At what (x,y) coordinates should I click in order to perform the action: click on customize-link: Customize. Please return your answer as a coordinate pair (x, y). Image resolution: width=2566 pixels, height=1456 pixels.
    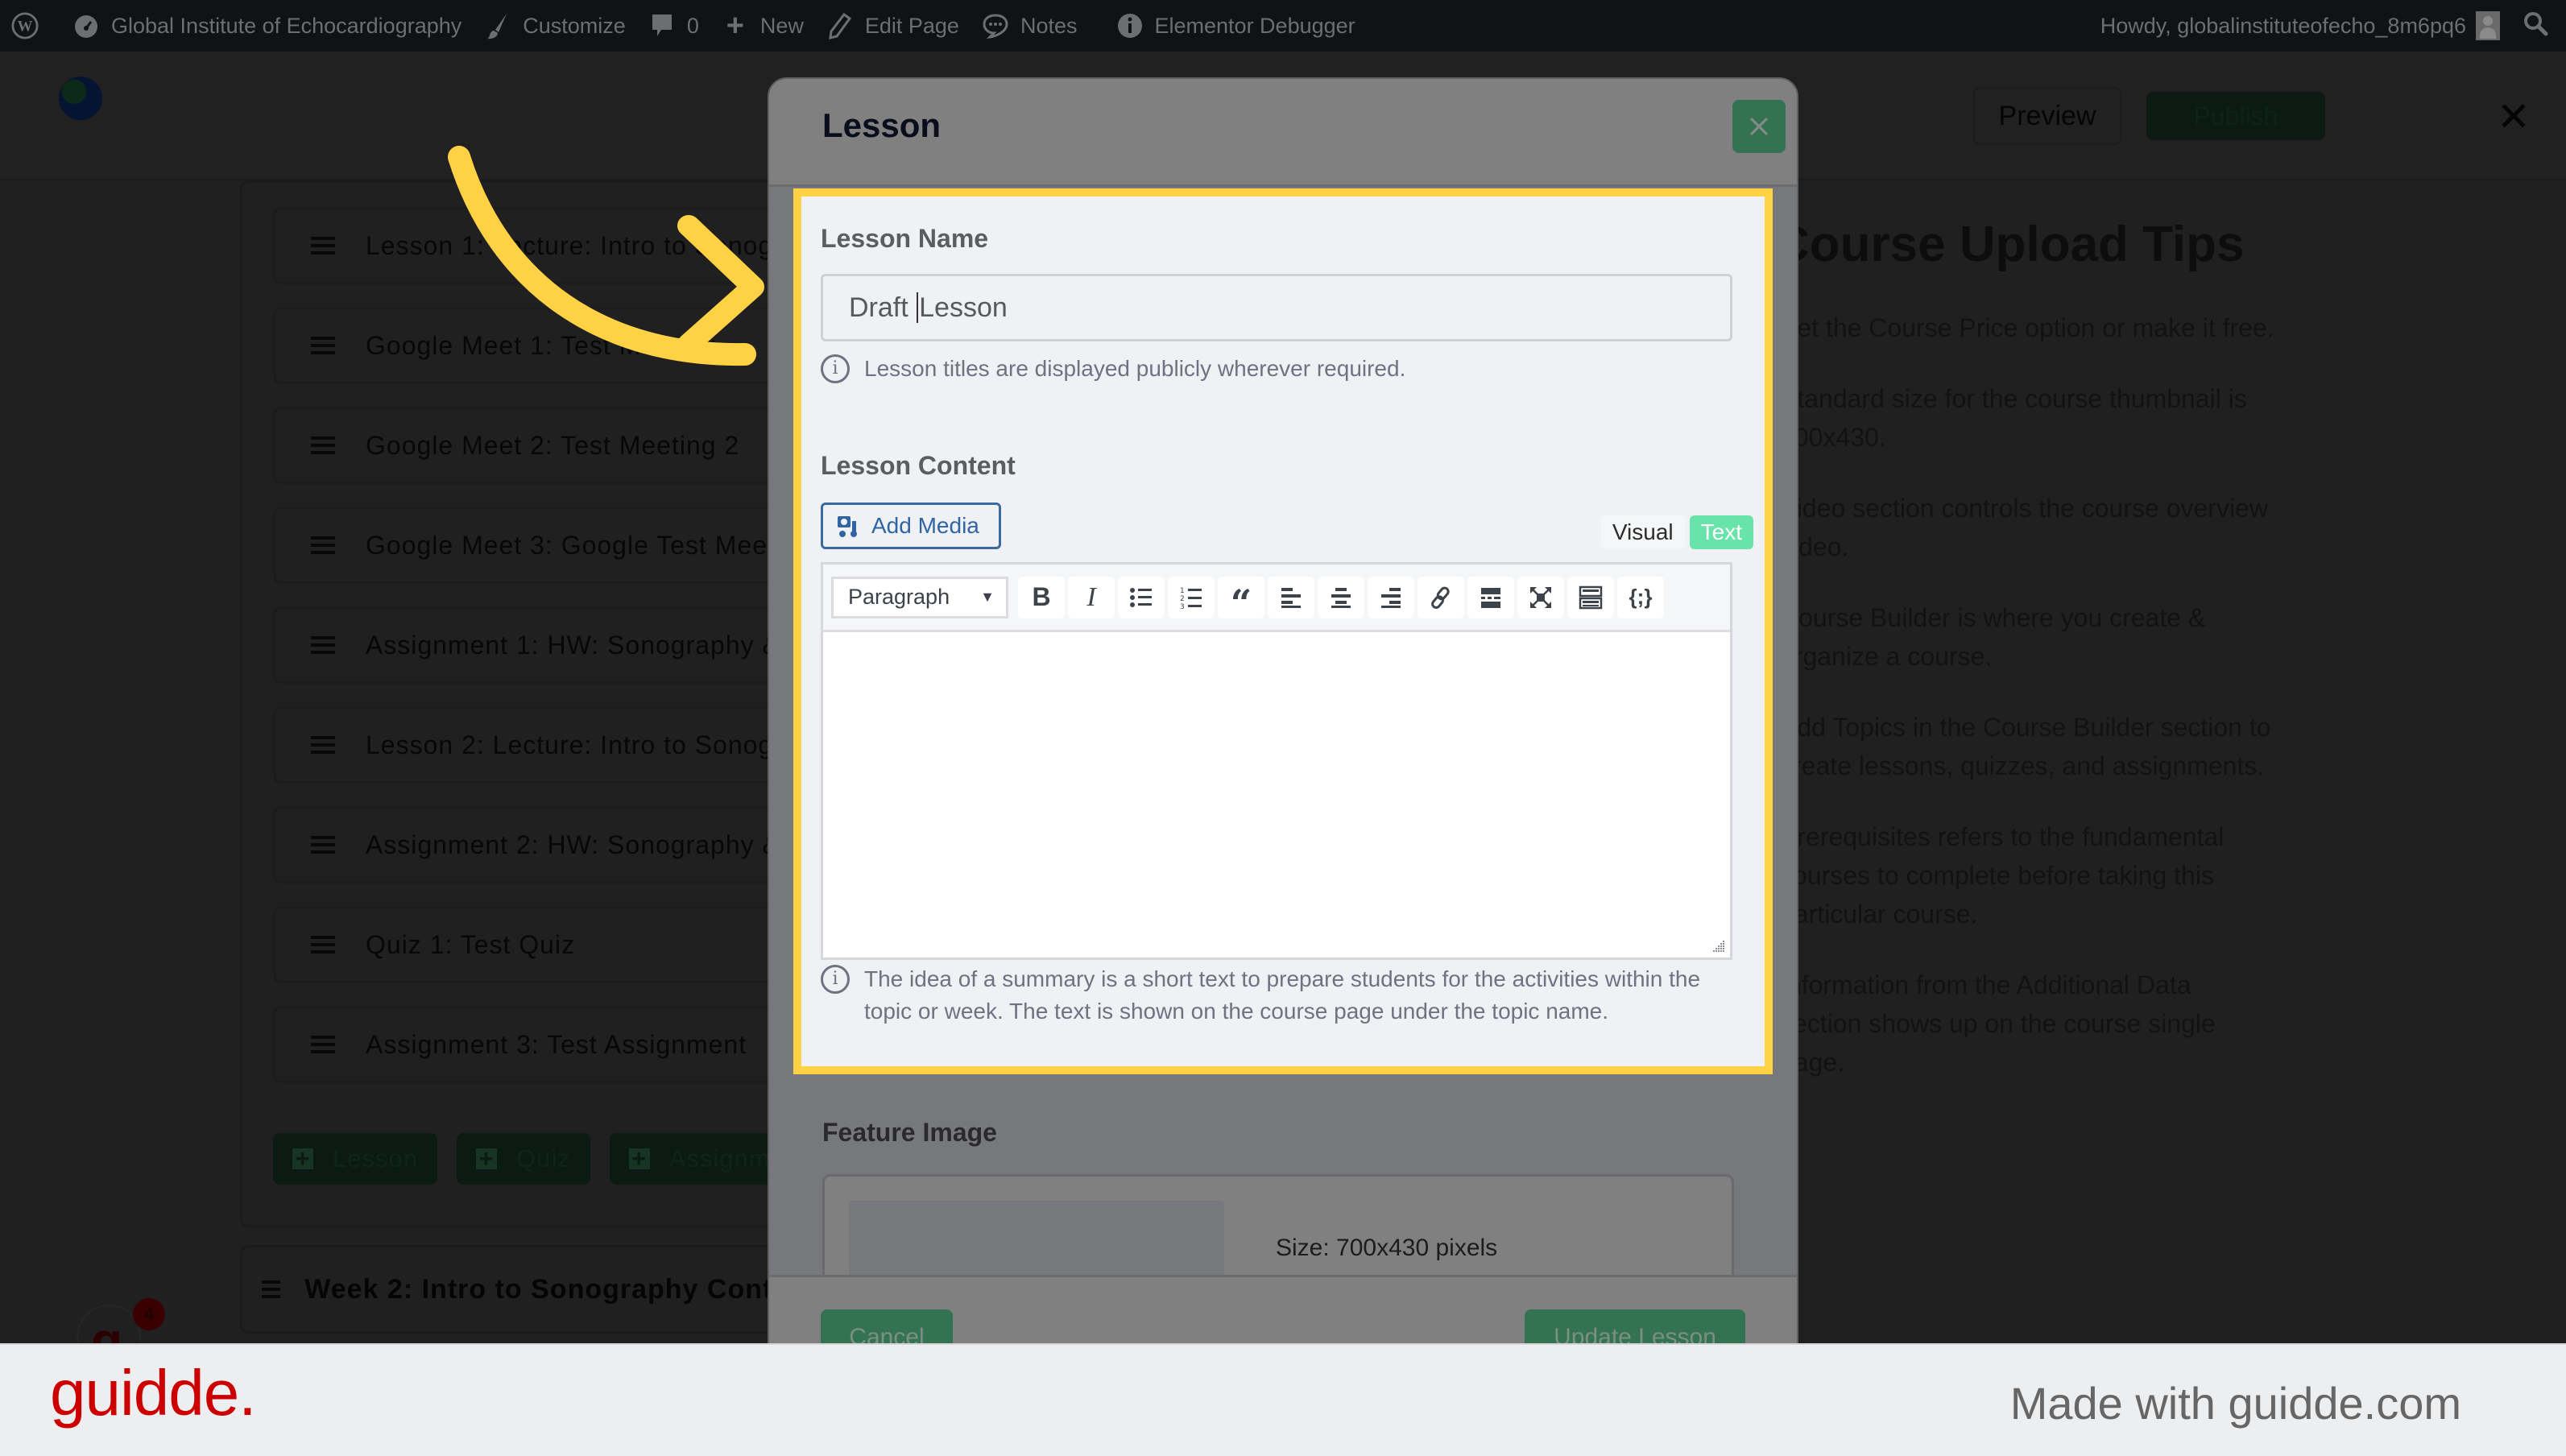
    Looking at the image, I should click on (555, 26).